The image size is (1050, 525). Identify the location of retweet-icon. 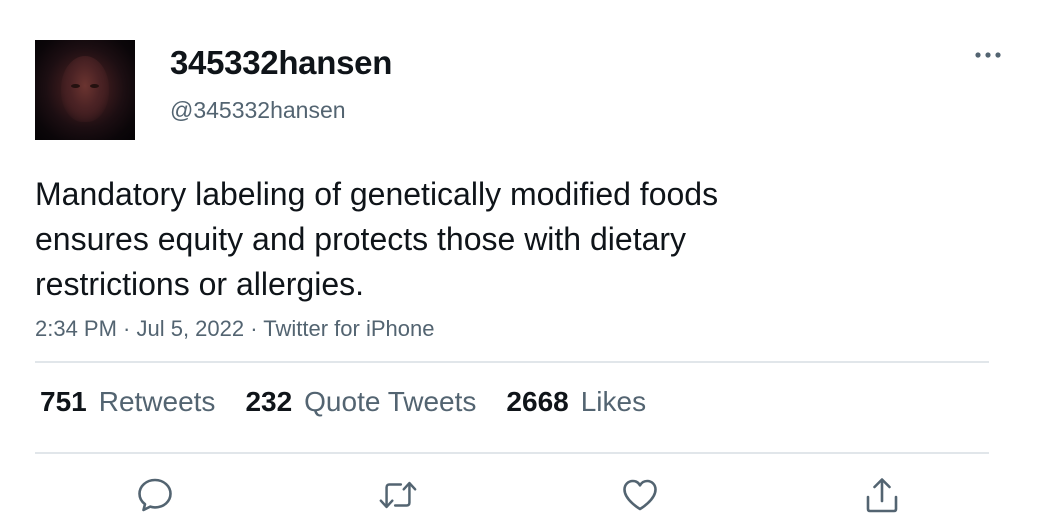
(398, 495).